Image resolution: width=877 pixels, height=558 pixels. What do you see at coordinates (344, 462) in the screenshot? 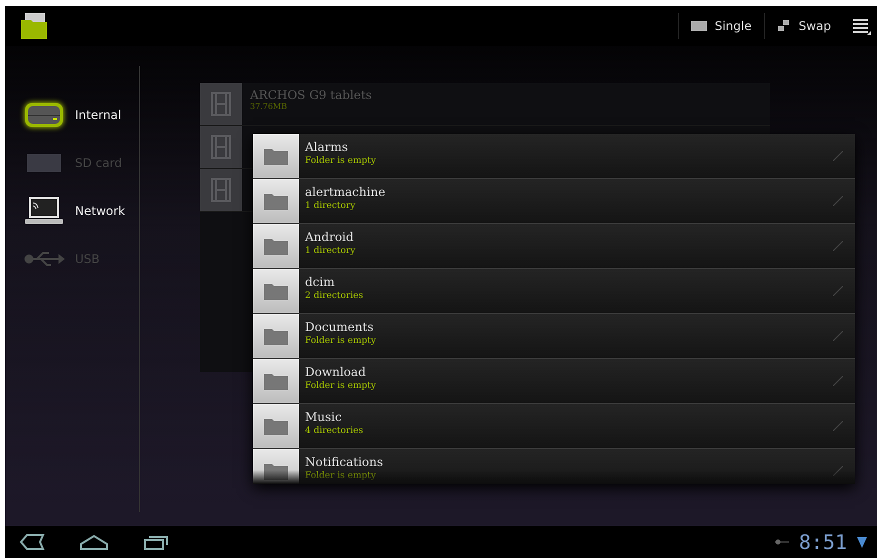
I see `folder-name: Notifications` at bounding box center [344, 462].